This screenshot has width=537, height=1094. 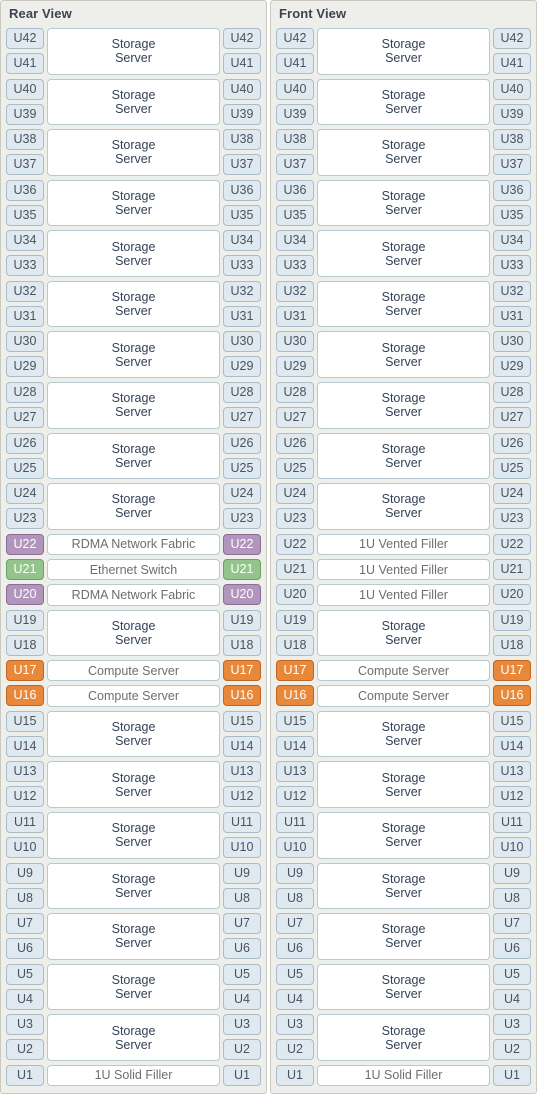 What do you see at coordinates (242, 847) in the screenshot?
I see `u-label-U10: U10` at bounding box center [242, 847].